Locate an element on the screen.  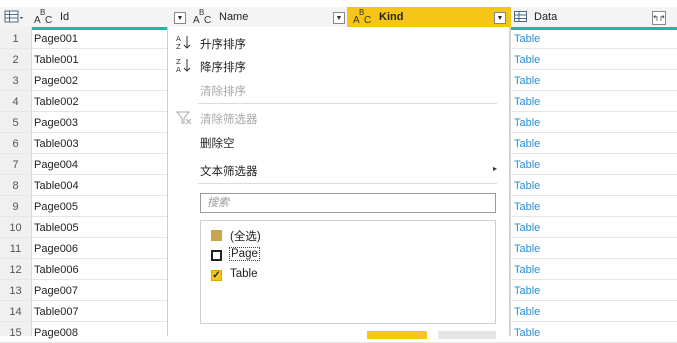
id-cell: Page003 is located at coordinates (56, 123).